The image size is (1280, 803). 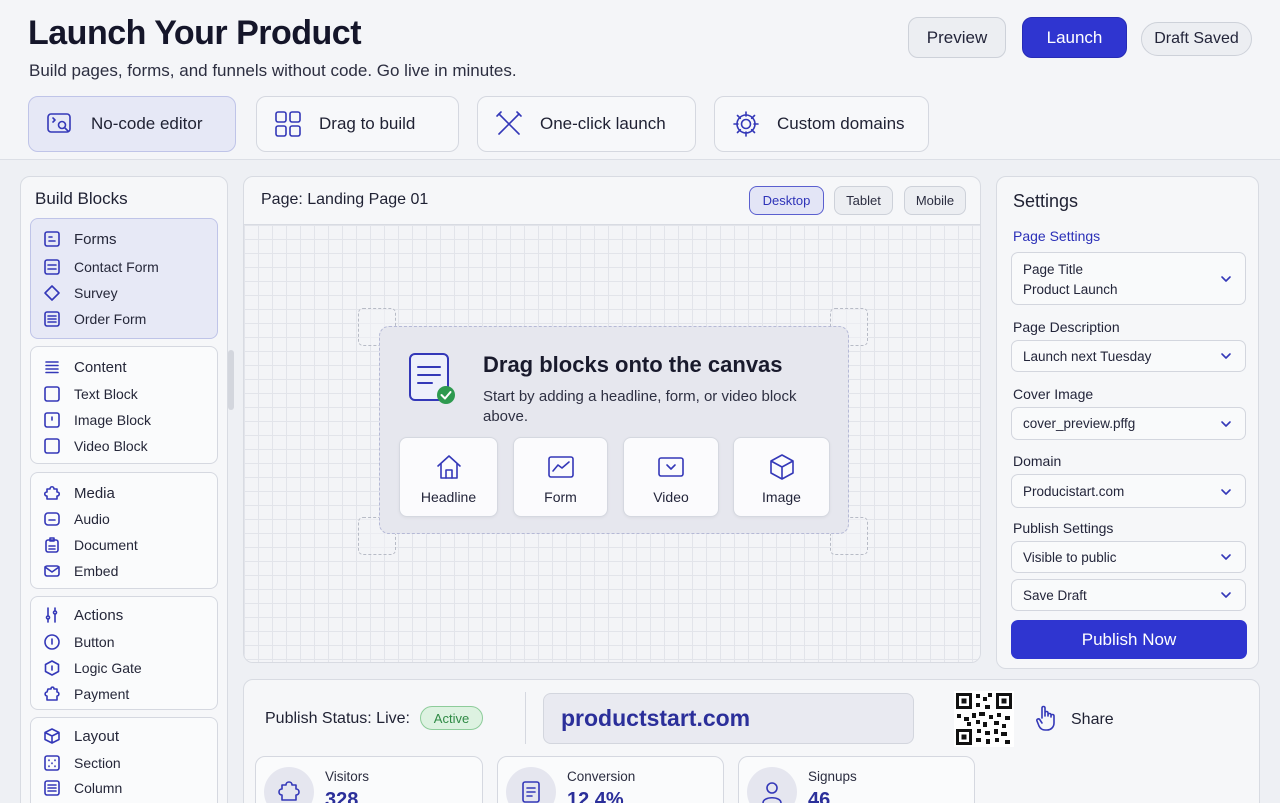 I want to click on block-item-media: Media, so click(x=79, y=493).